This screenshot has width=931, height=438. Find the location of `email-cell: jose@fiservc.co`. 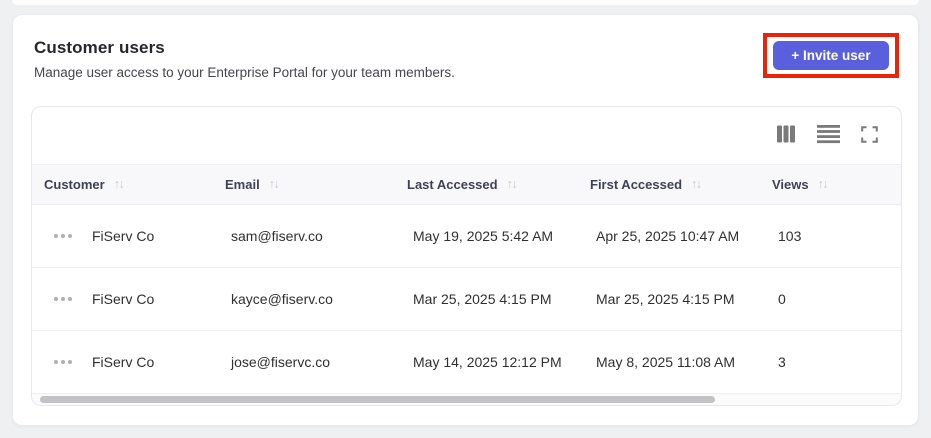

email-cell: jose@fiservc.co is located at coordinates (281, 362).